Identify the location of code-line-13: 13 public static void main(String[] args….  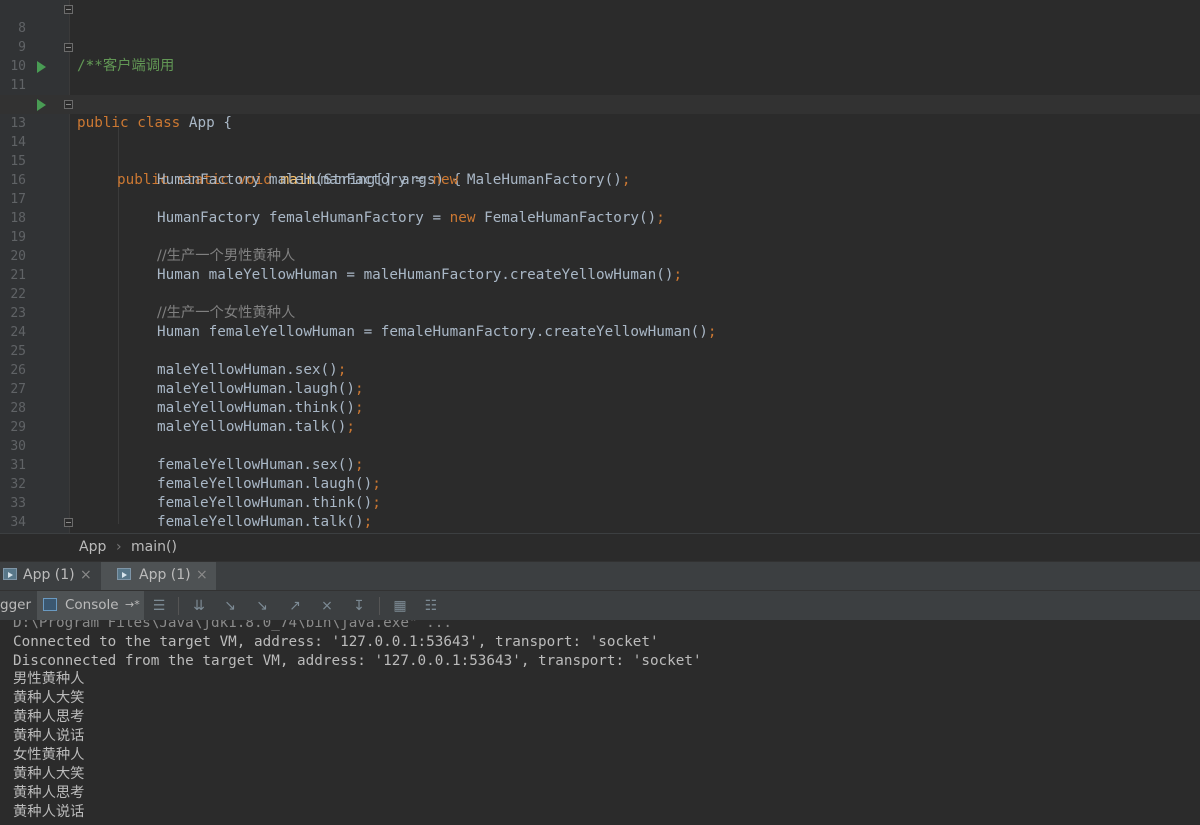
(600, 141).